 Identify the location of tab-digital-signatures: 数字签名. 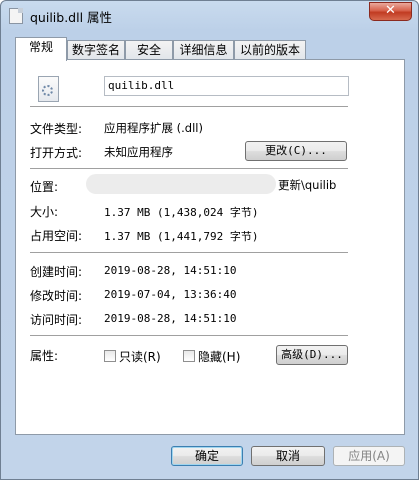
(96, 50).